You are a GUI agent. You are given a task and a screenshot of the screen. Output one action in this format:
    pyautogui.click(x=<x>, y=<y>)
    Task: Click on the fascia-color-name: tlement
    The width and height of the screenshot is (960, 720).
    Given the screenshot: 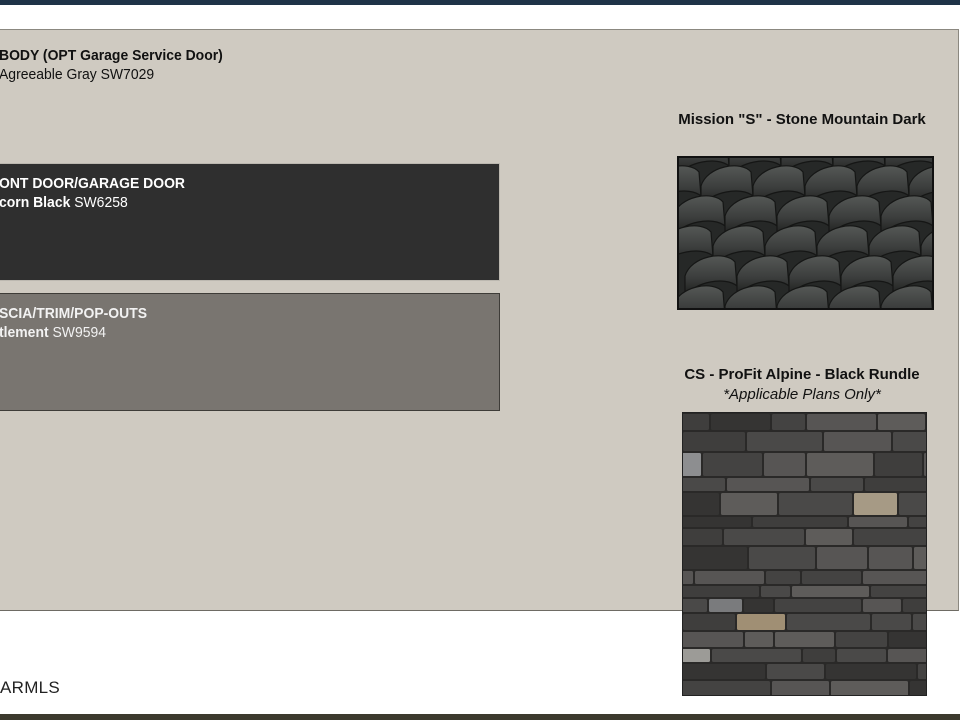 What is the action you would take?
    pyautogui.click(x=24, y=332)
    